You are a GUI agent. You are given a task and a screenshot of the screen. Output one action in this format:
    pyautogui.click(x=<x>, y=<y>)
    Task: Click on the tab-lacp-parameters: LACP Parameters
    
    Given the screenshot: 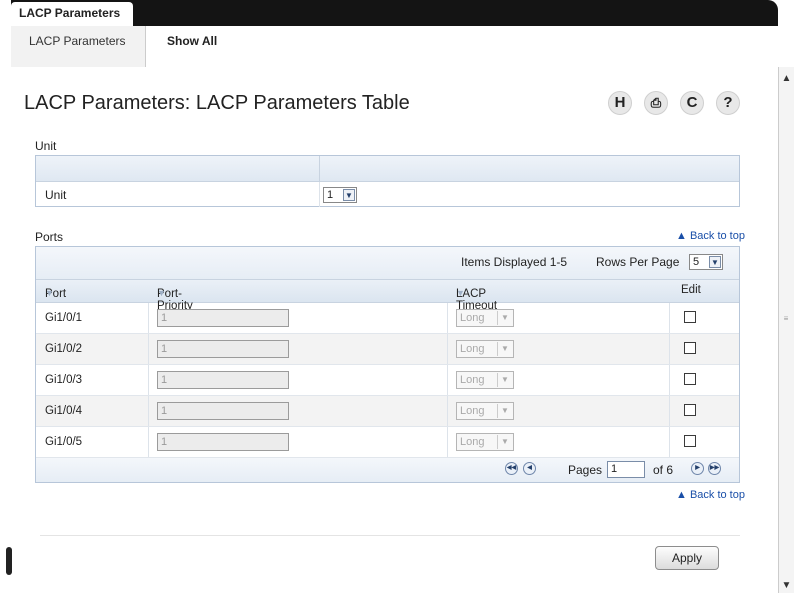 What is the action you would take?
    pyautogui.click(x=72, y=15)
    